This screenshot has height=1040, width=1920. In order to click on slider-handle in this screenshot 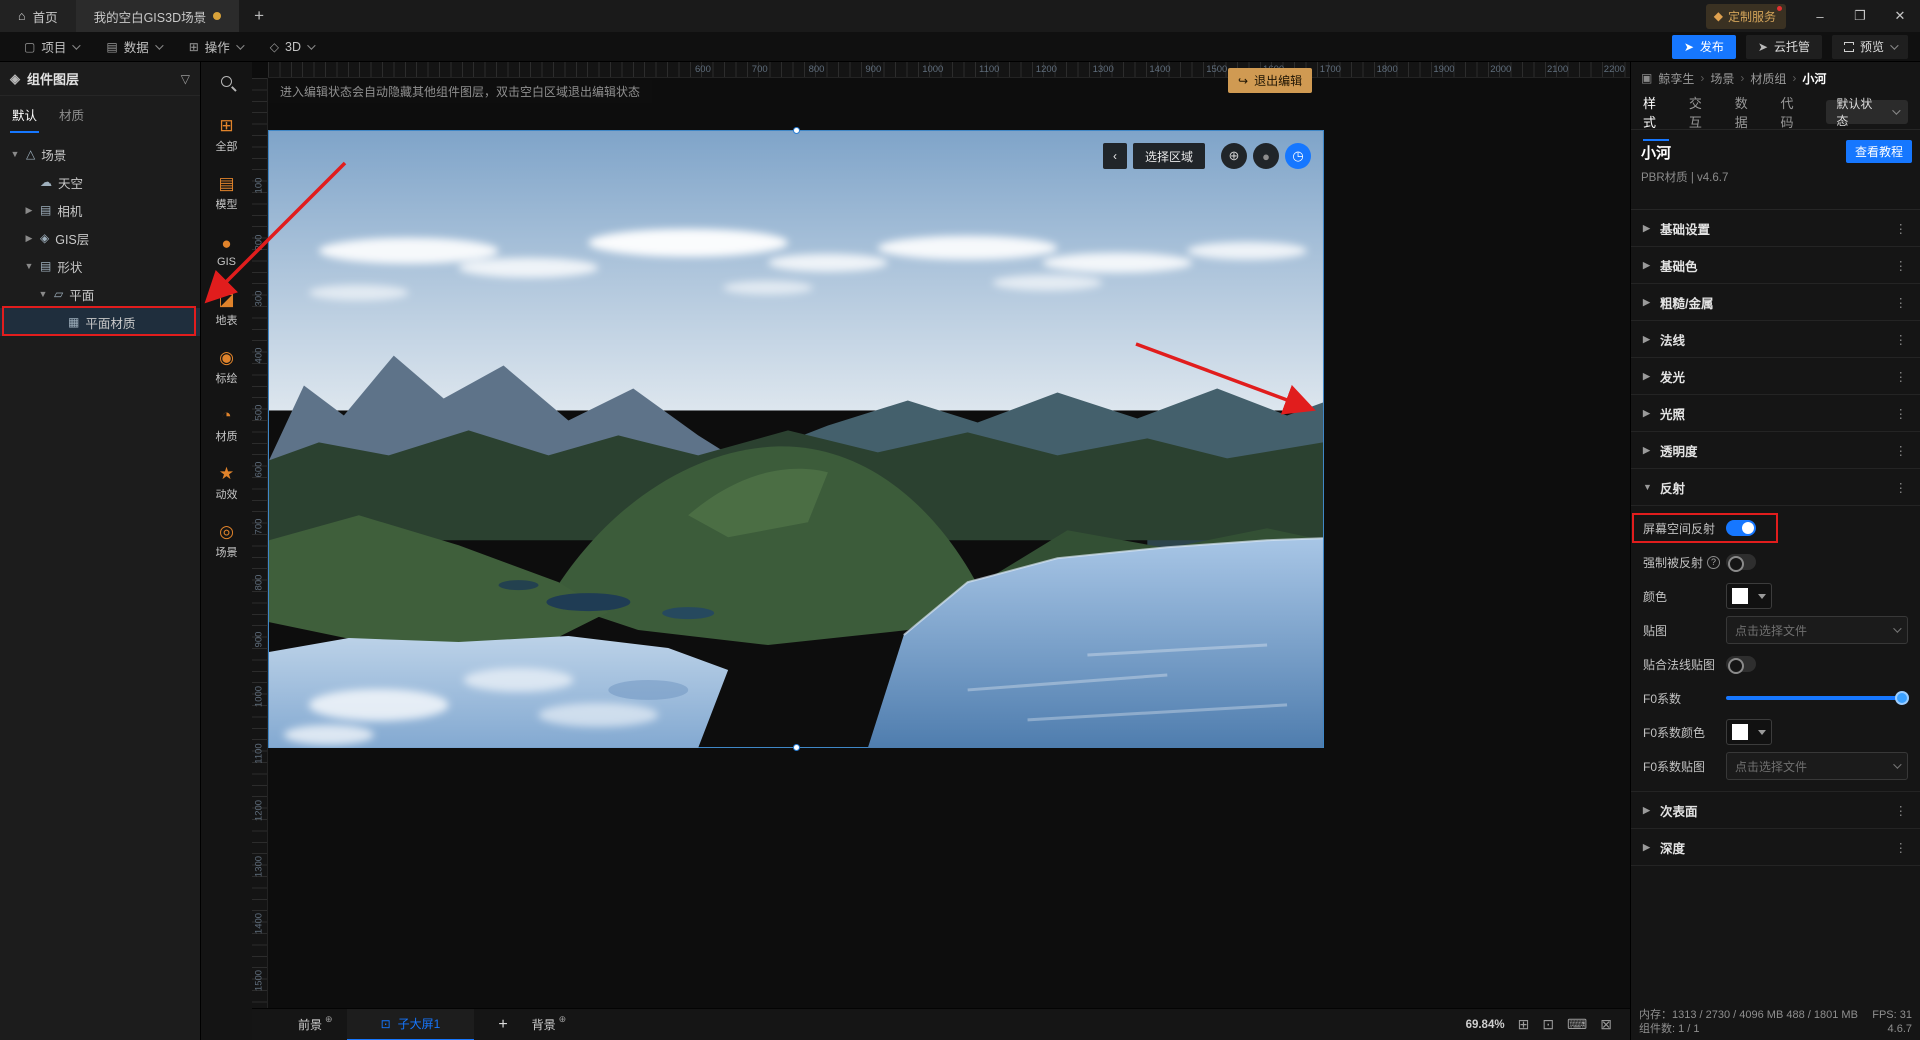, I will do `click(1902, 698)`.